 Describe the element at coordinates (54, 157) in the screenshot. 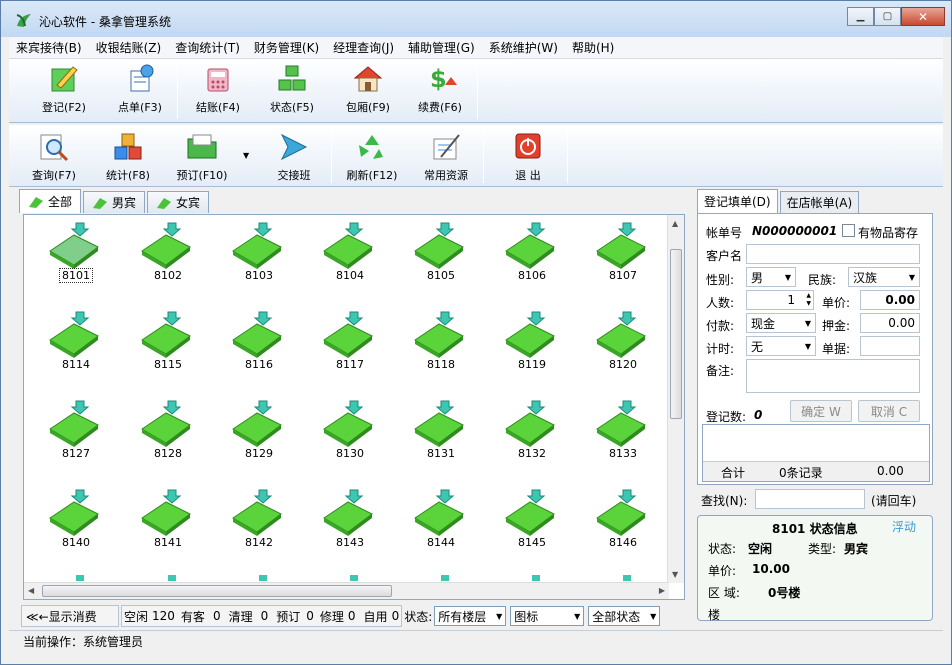

I see `query-button: 查询(F7)` at that location.